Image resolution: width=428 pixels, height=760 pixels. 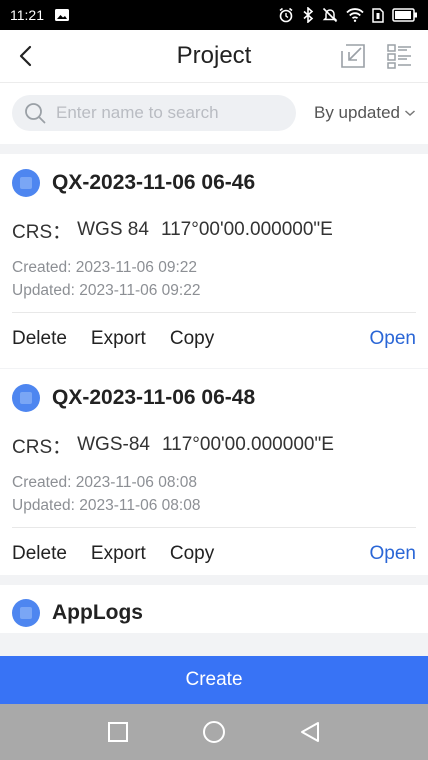 I want to click on status-bar: 11:21, so click(x=214, y=15).